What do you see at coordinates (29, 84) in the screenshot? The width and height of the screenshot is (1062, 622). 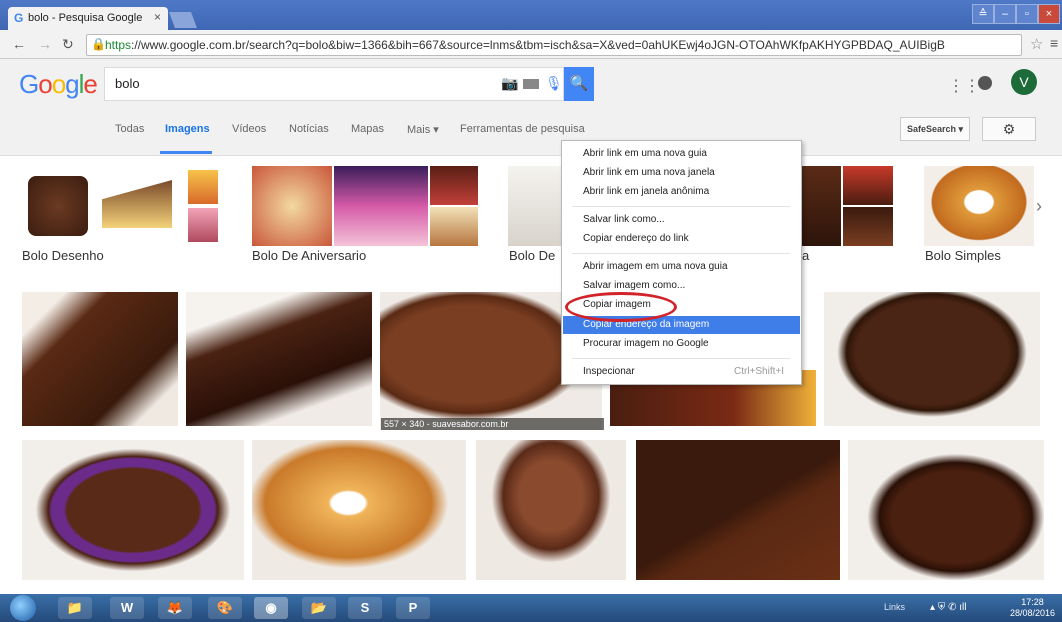 I see `logo-letter: G` at bounding box center [29, 84].